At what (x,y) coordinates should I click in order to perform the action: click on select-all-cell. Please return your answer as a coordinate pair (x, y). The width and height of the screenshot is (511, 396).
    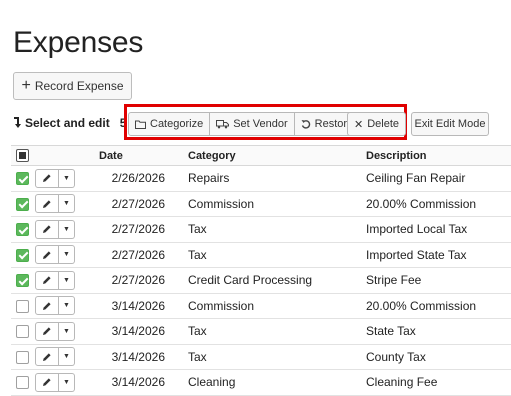
    Looking at the image, I should click on (23, 155).